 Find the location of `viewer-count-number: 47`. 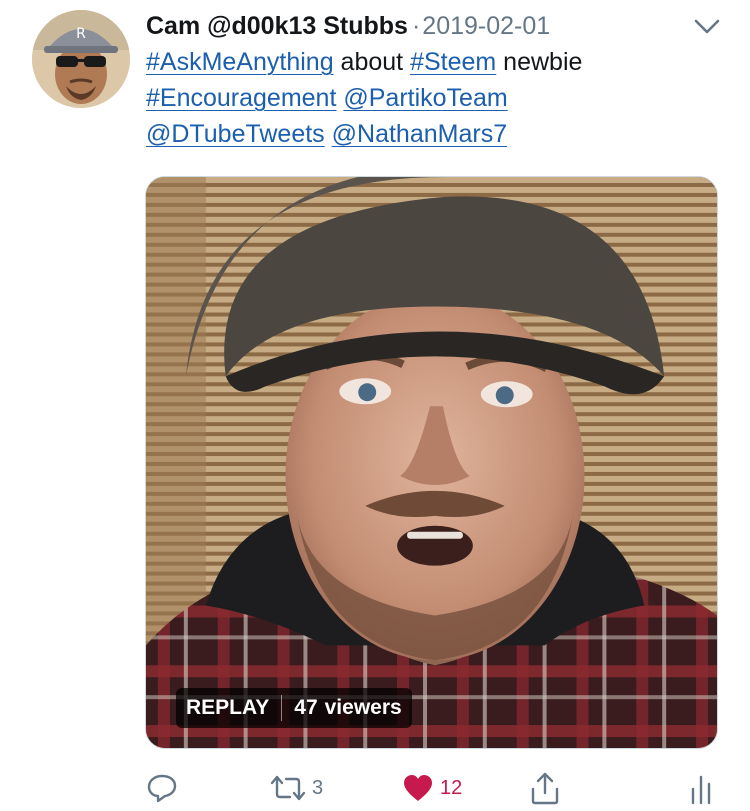

viewer-count-number: 47 is located at coordinates (306, 707).